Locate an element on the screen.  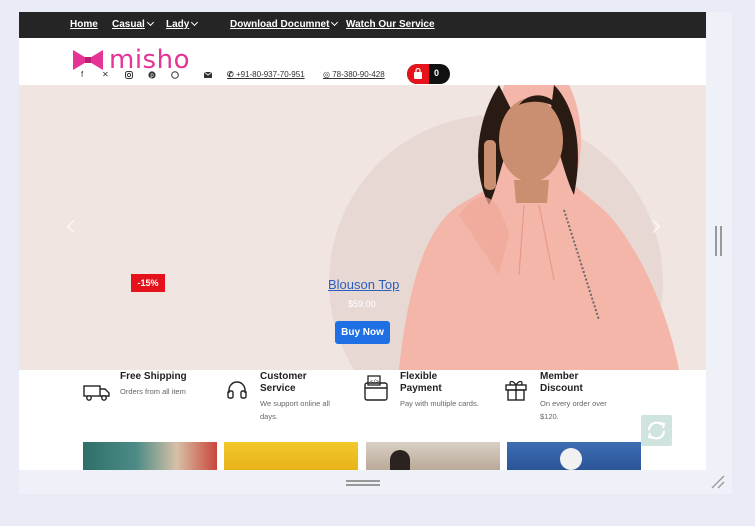
cart-count: 0 is located at coordinates (437, 73).